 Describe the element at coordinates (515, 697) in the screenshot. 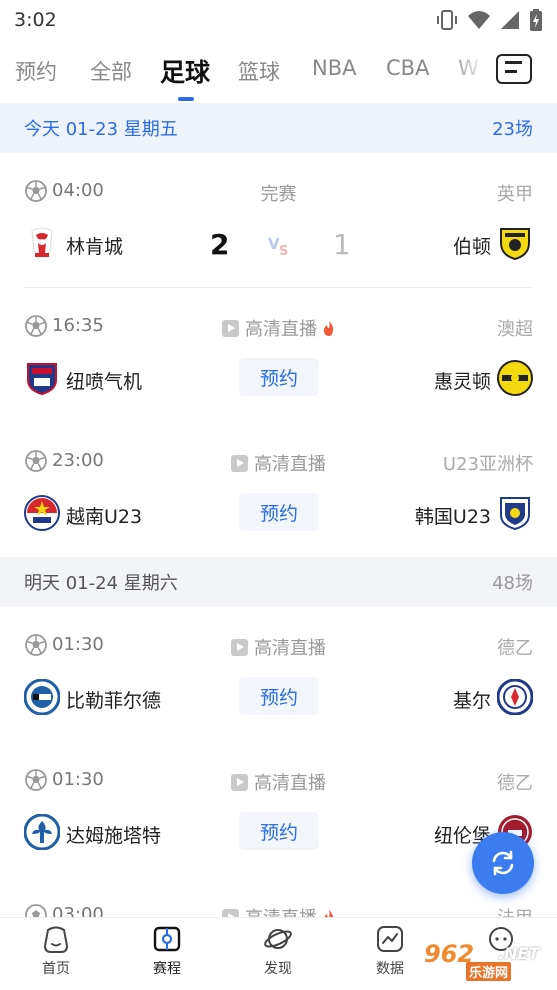

I see `holstein-kiel-crest-icon` at that location.